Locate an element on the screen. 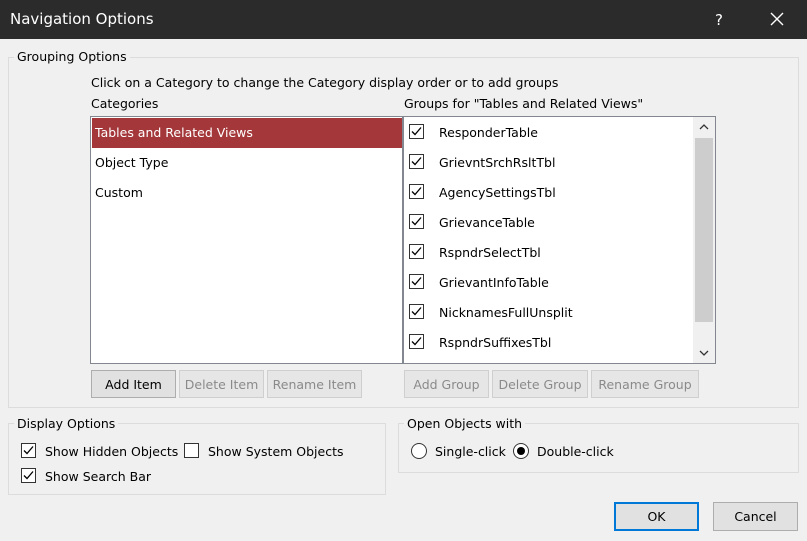  add-group-button: Add Group is located at coordinates (446, 384).